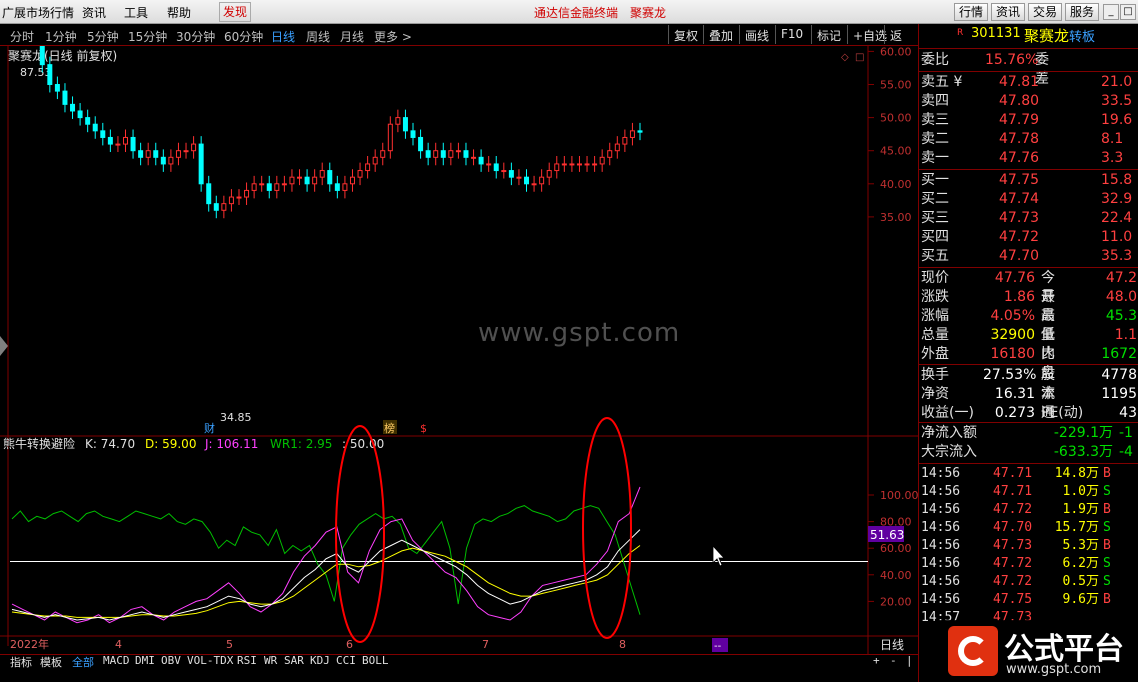 The width and height of the screenshot is (1138, 682). Describe the element at coordinates (1022, 158) in the screenshot. I see `ask-row: 卖一 47.76 3.3` at that location.